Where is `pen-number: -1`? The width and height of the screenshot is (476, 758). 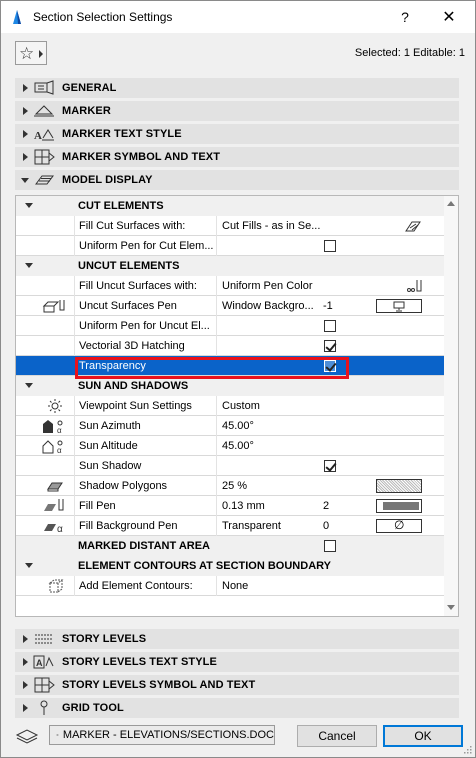 pen-number: -1 is located at coordinates (328, 306).